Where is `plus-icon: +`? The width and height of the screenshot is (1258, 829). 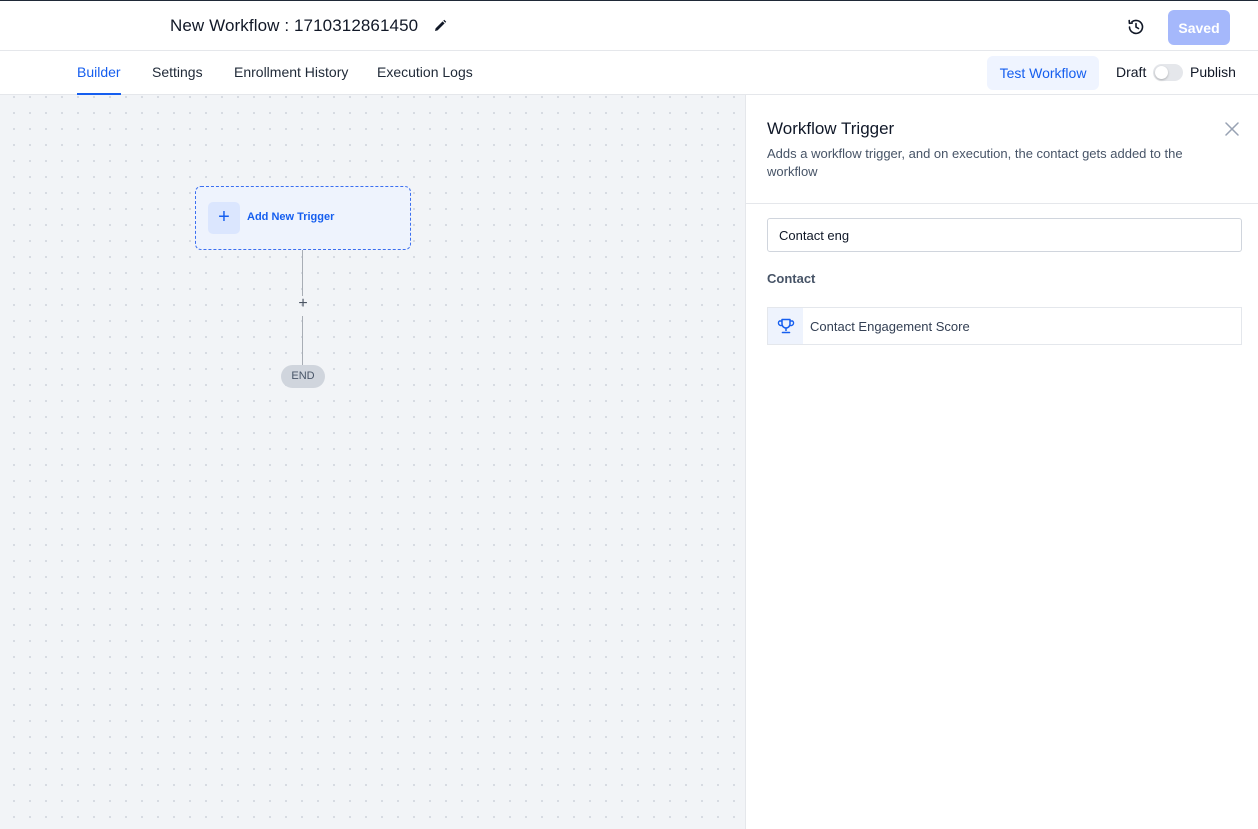 plus-icon: + is located at coordinates (224, 218).